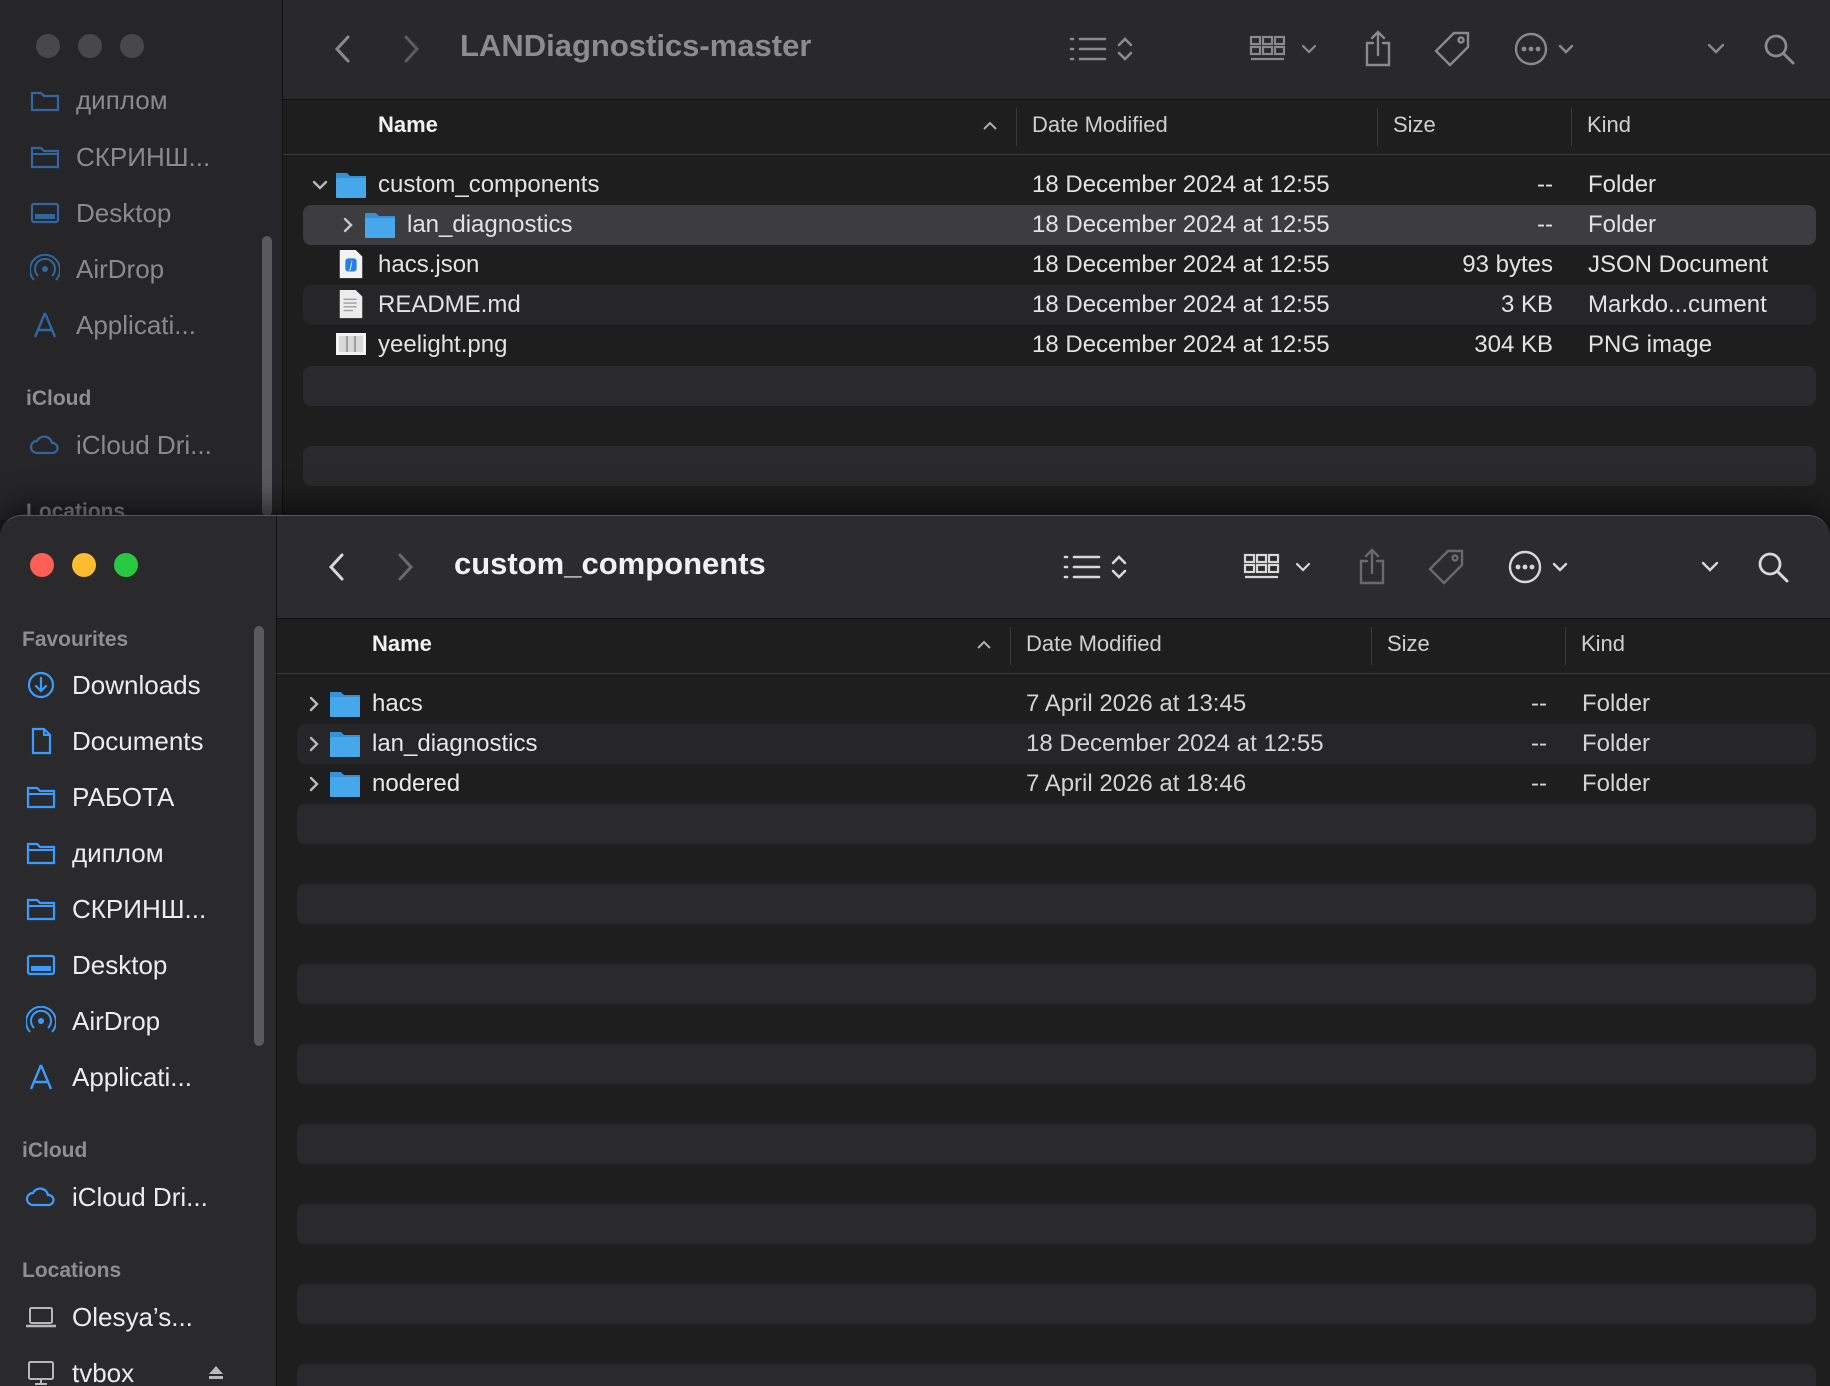 The width and height of the screenshot is (1830, 1386). Describe the element at coordinates (41, 1077) in the screenshot. I see `applications-icon` at that location.